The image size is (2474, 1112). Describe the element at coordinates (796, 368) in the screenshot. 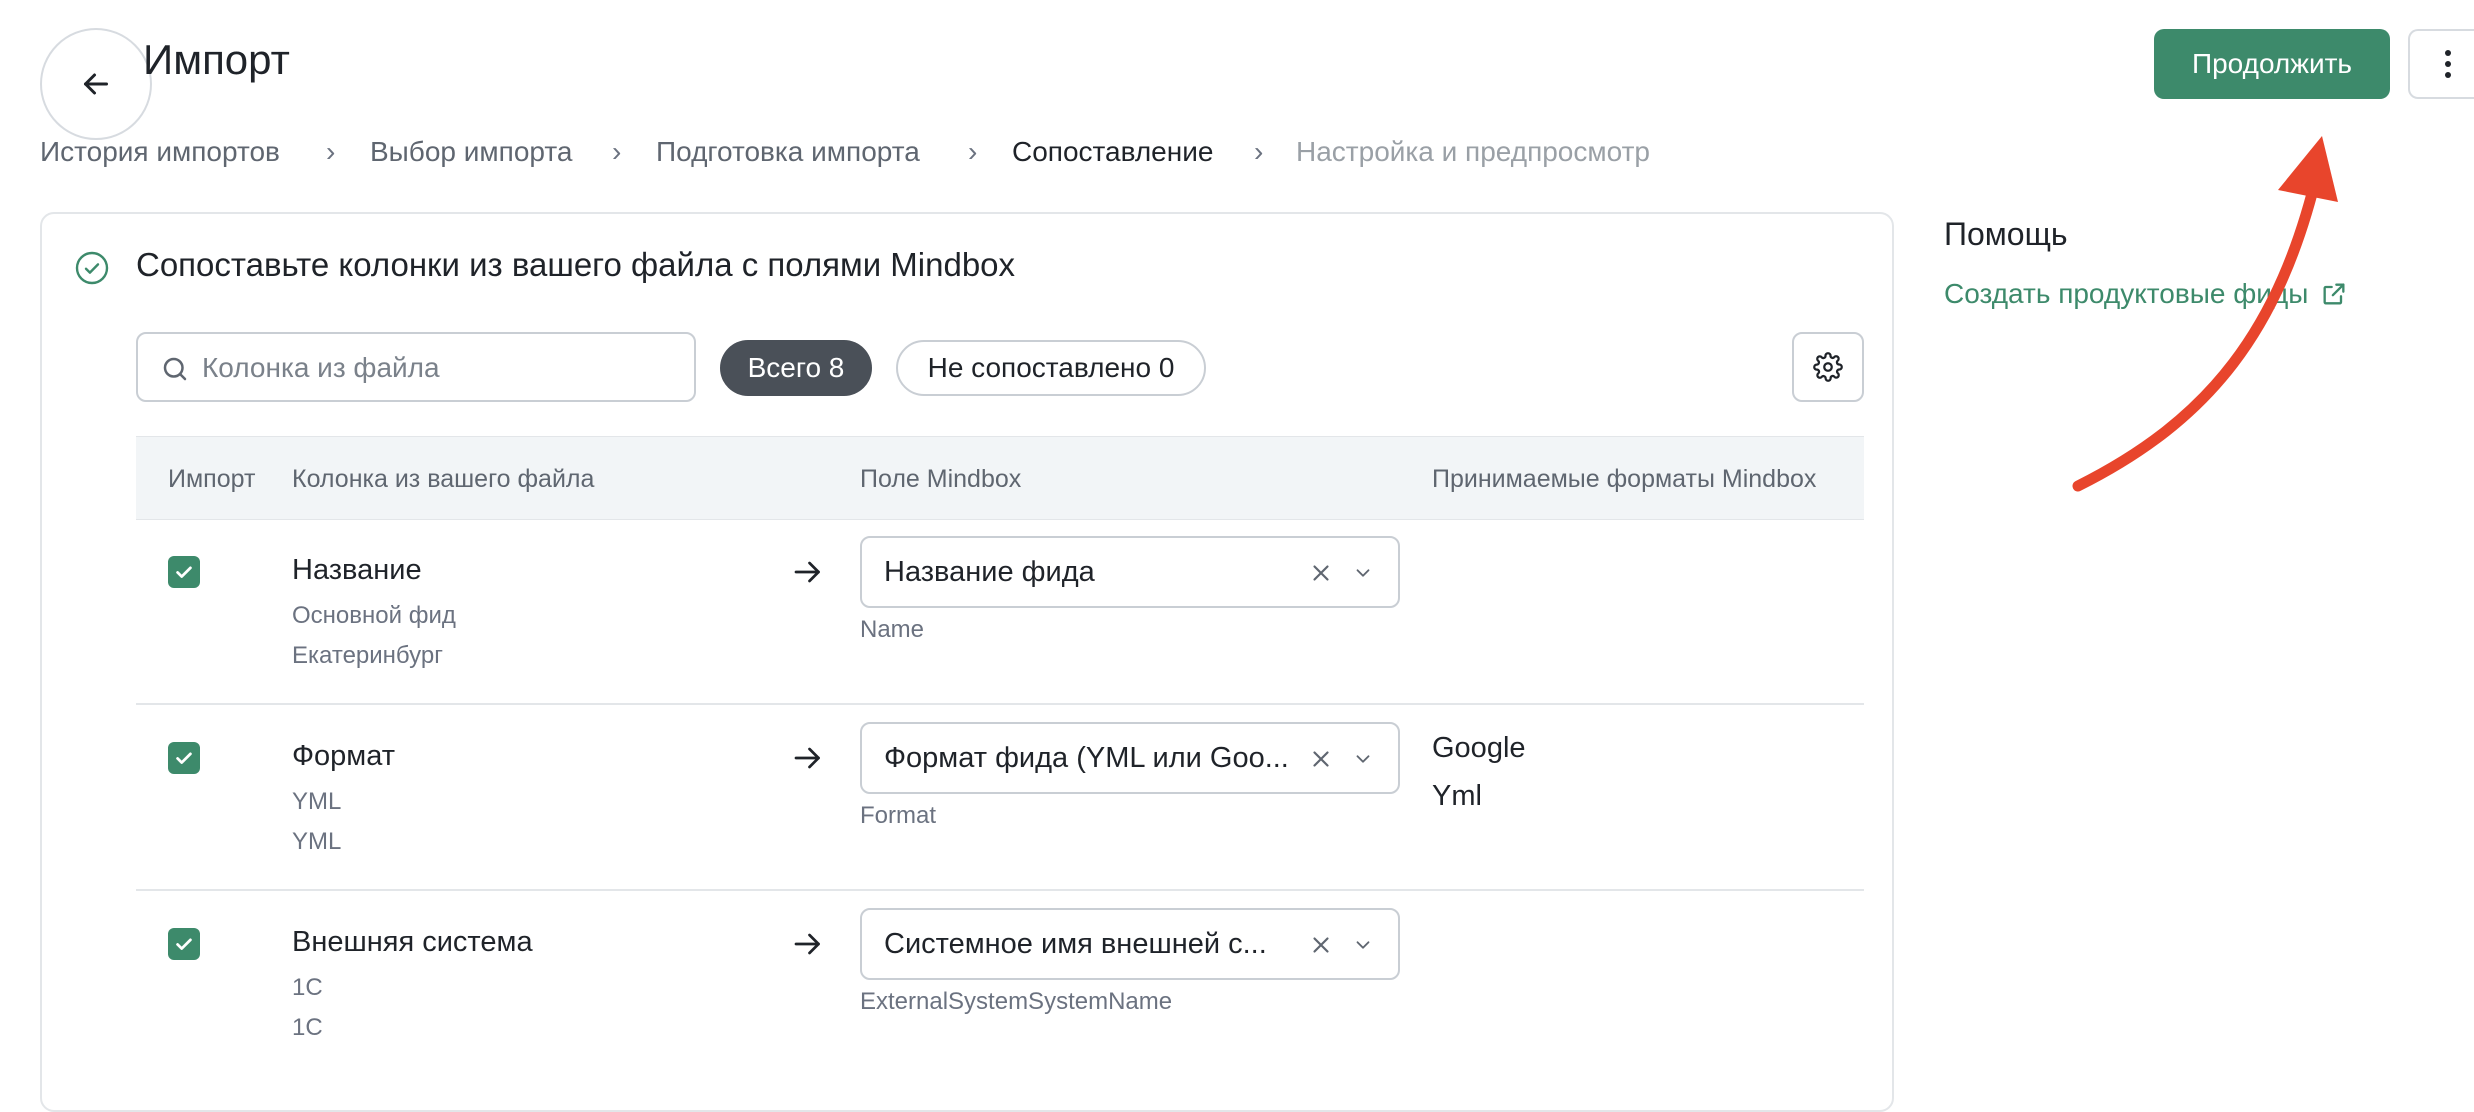

I see `filter-chip-all: Всего 8` at that location.